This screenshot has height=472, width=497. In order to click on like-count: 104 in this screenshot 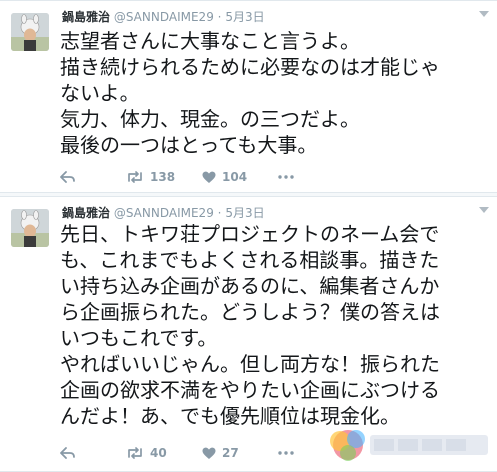, I will do `click(235, 177)`.